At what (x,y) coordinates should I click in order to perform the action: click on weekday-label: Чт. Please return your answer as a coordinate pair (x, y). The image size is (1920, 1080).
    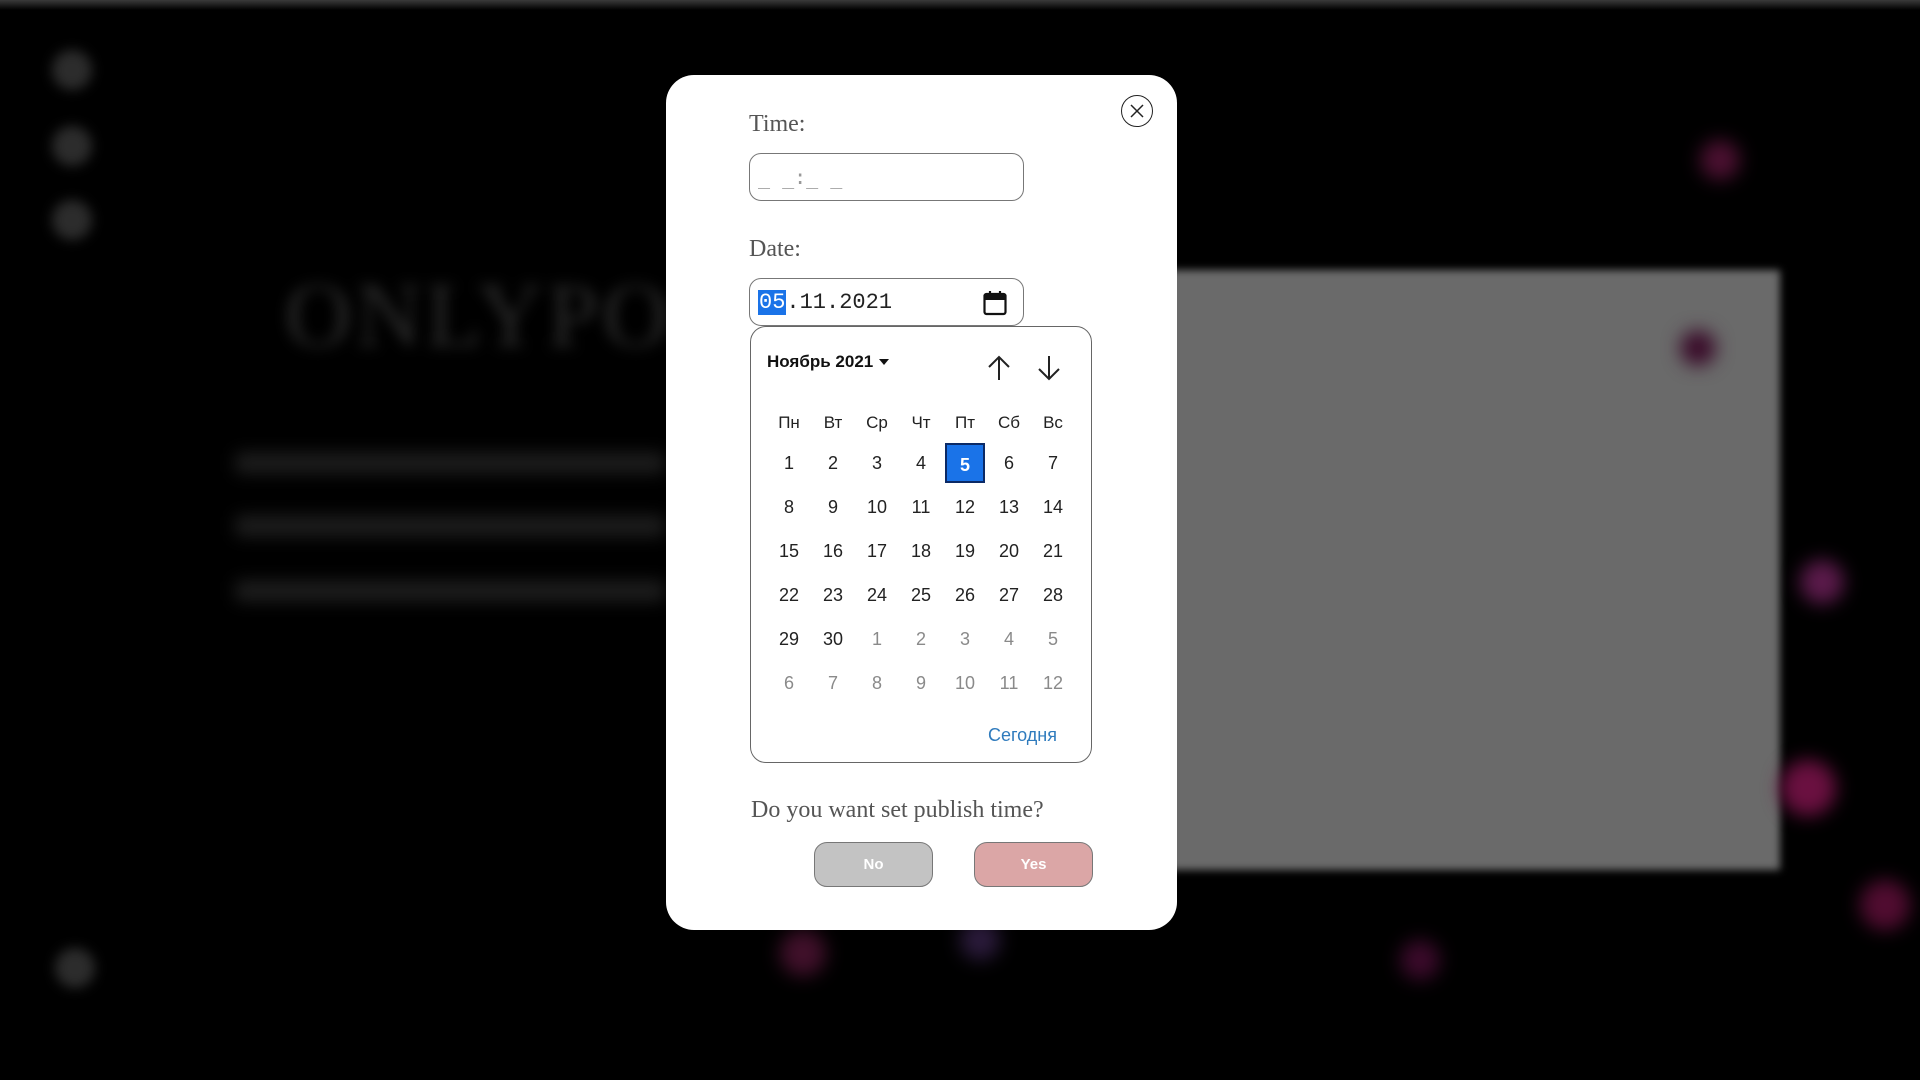
    Looking at the image, I should click on (921, 422).